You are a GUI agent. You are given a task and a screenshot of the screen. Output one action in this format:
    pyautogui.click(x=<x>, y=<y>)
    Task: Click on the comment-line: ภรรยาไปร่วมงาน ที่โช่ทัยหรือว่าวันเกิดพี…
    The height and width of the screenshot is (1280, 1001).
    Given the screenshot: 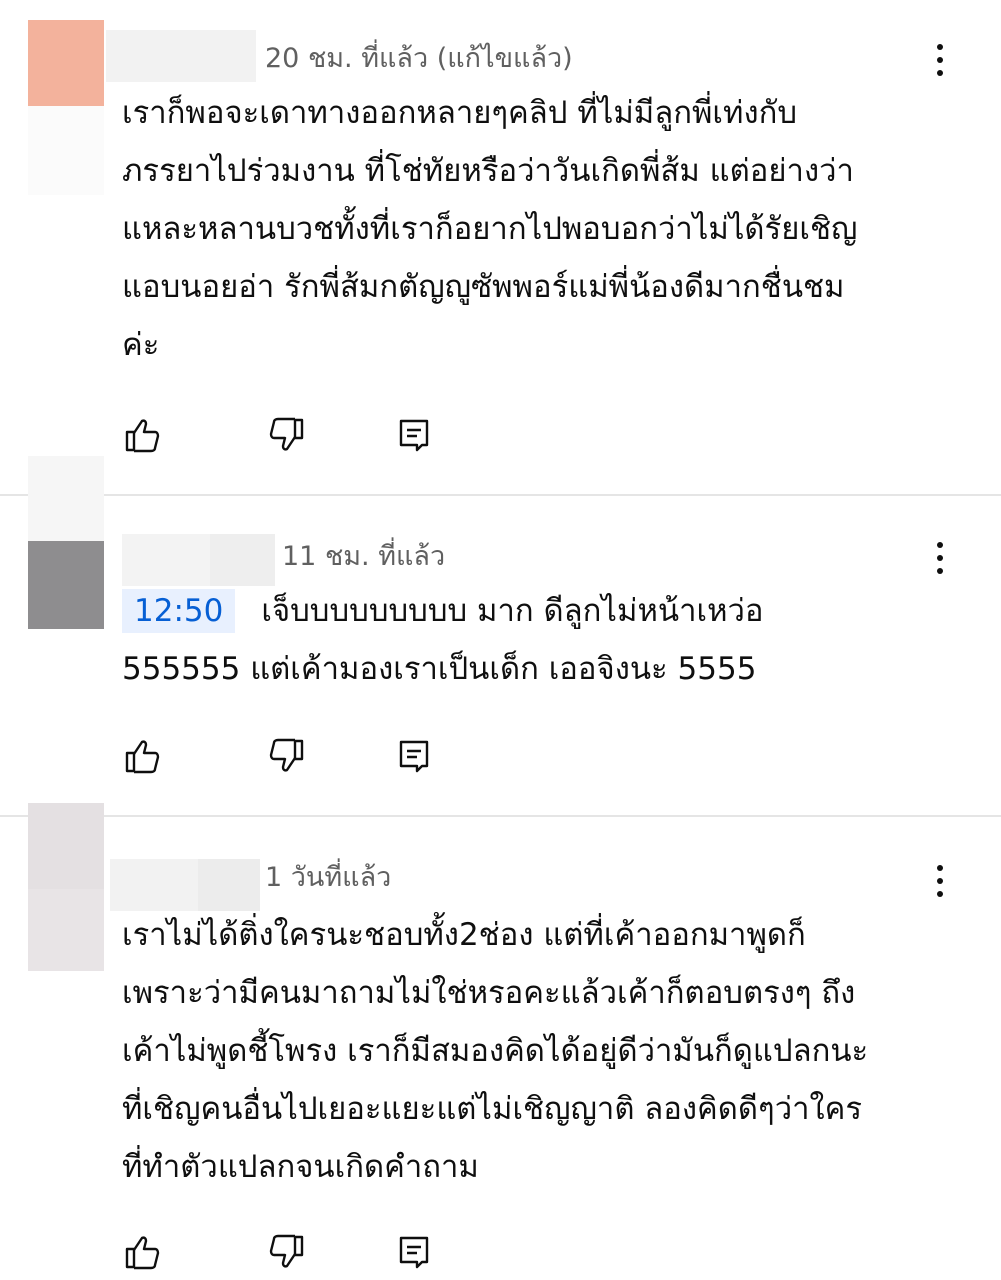 What is the action you would take?
    pyautogui.click(x=488, y=171)
    